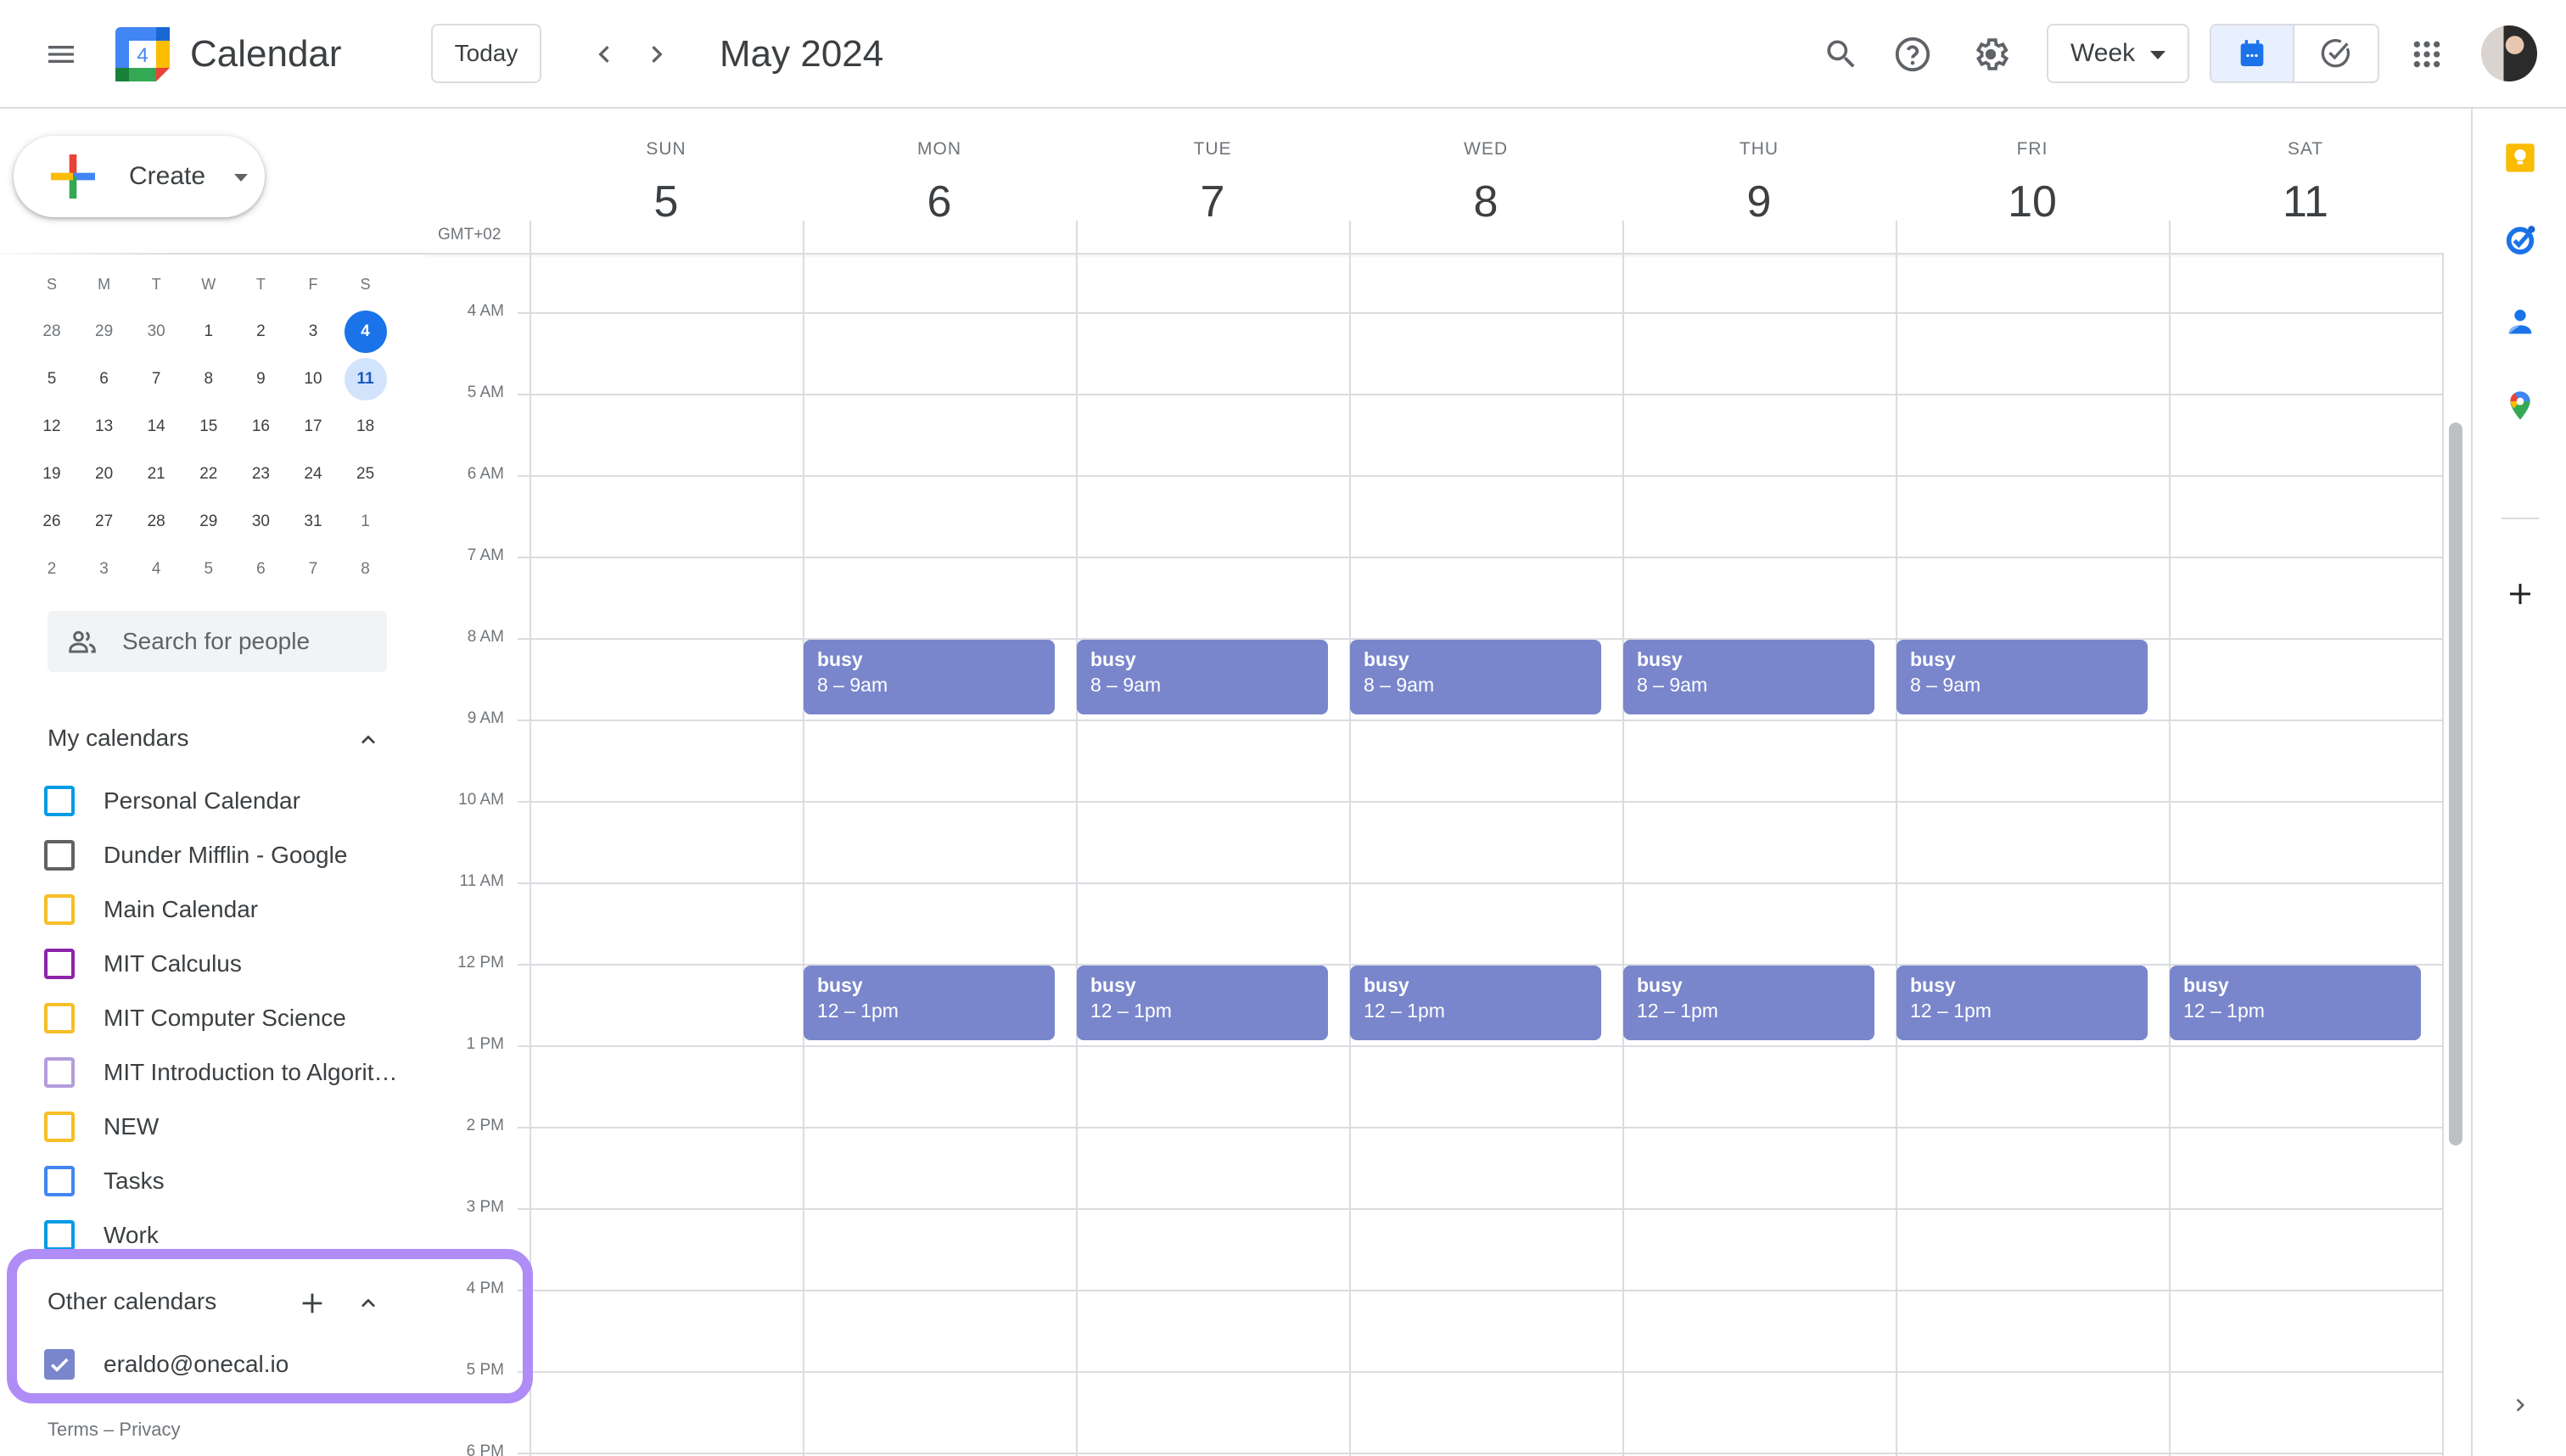 The image size is (2566, 1456). What do you see at coordinates (2520, 322) in the screenshot?
I see `contacts-button` at bounding box center [2520, 322].